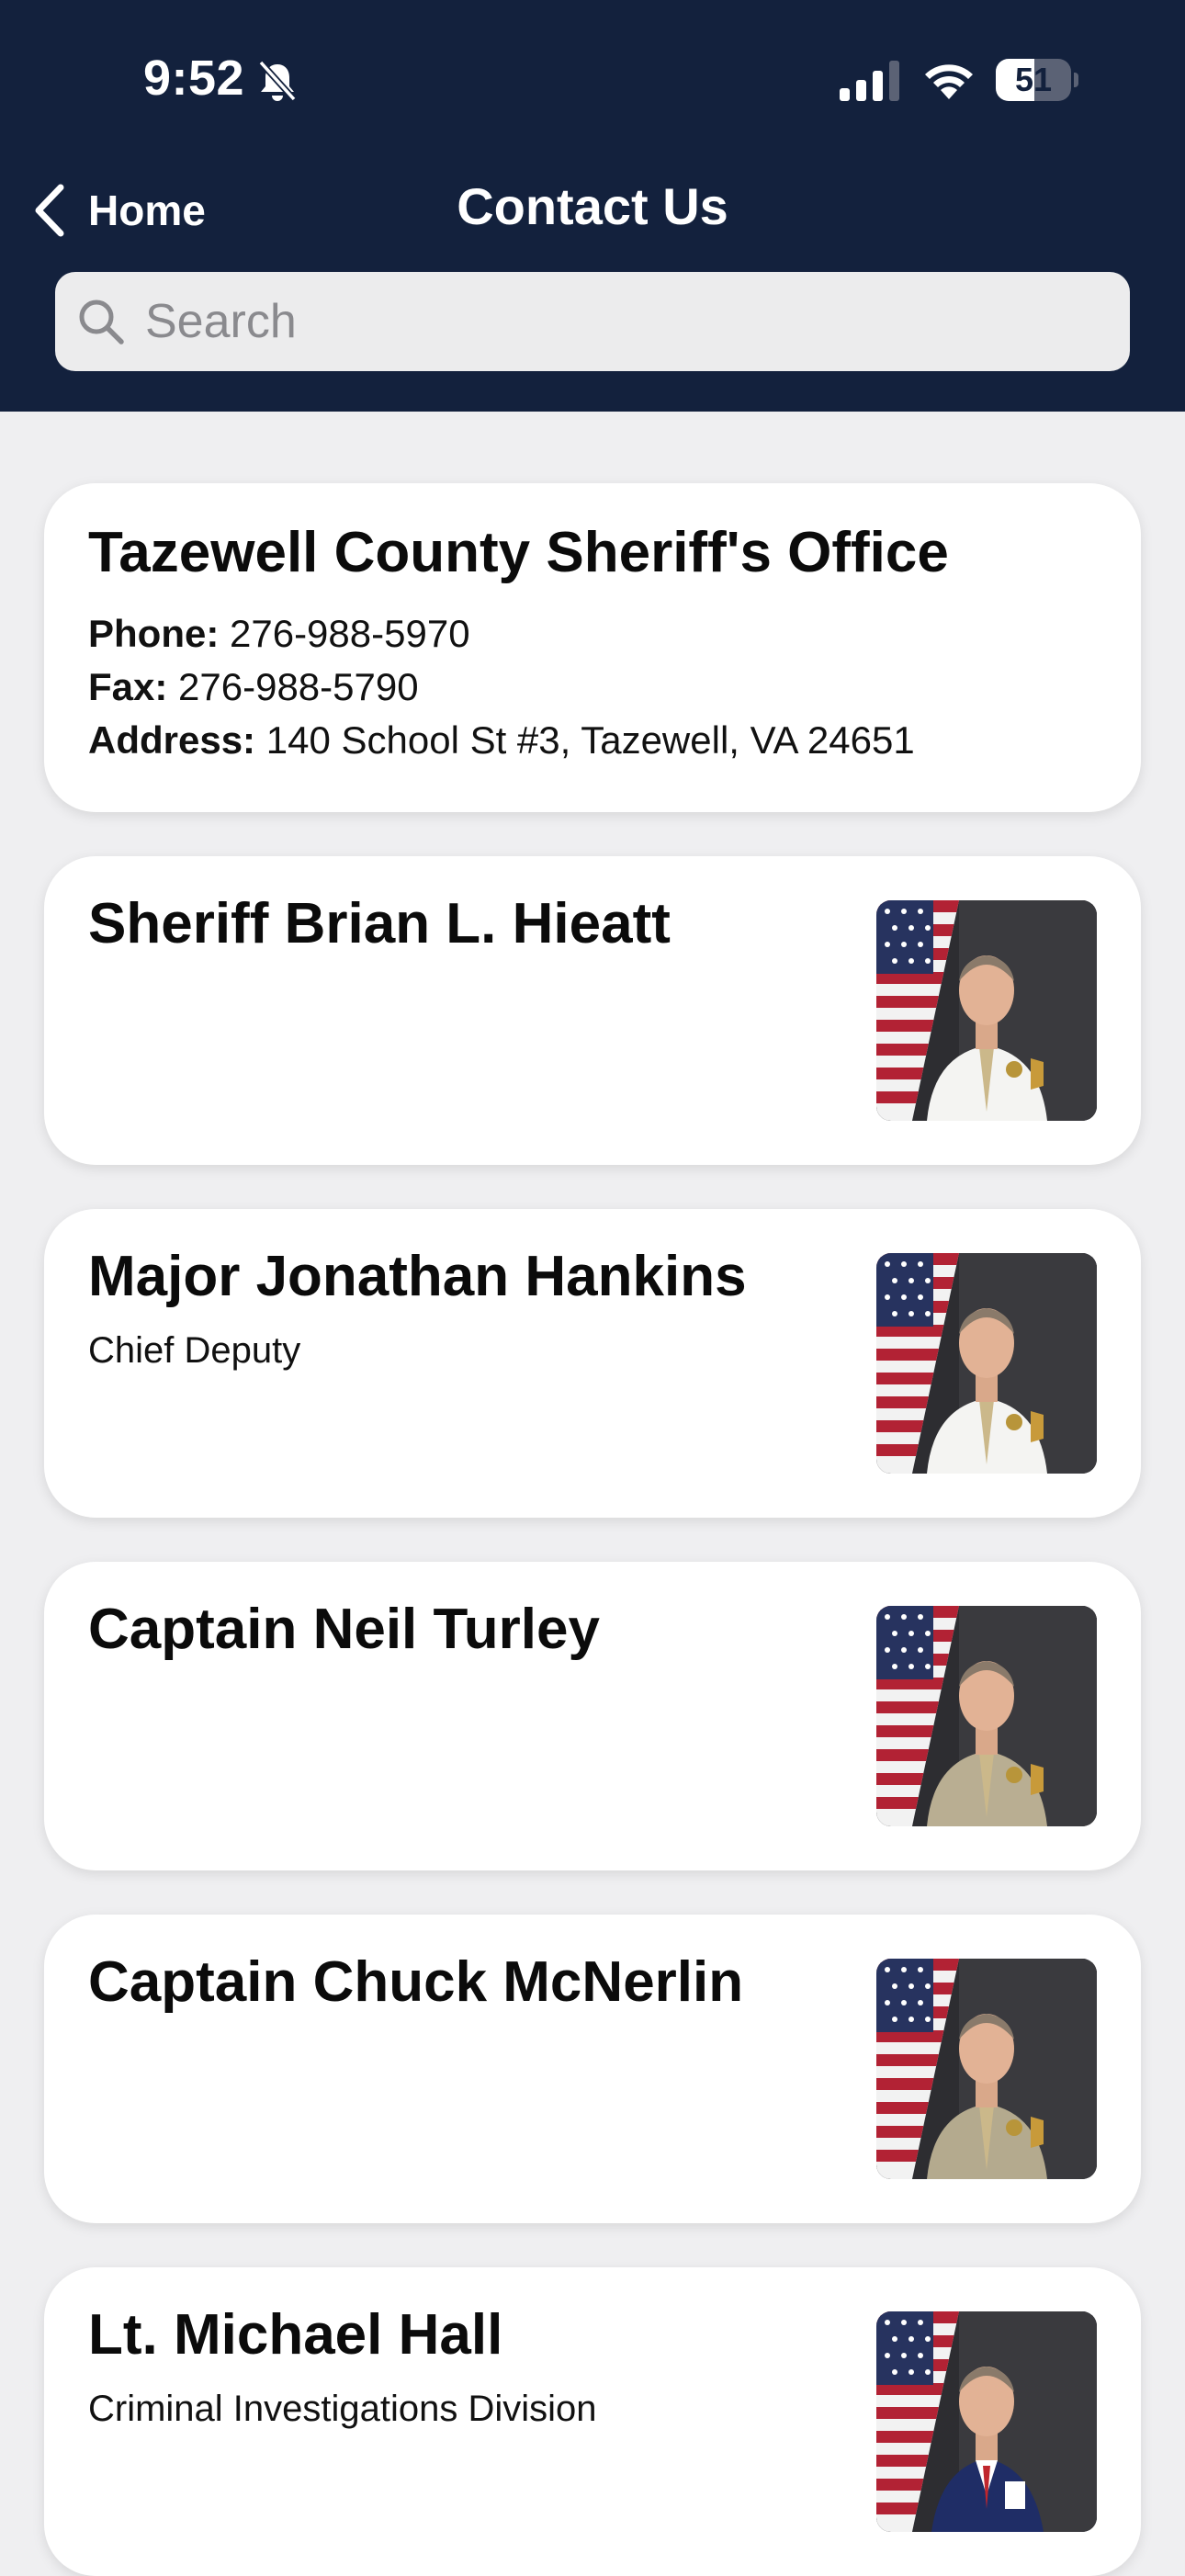 The width and height of the screenshot is (1185, 2576). I want to click on contact-name: Captain Chuck McNerlin, so click(416, 1982).